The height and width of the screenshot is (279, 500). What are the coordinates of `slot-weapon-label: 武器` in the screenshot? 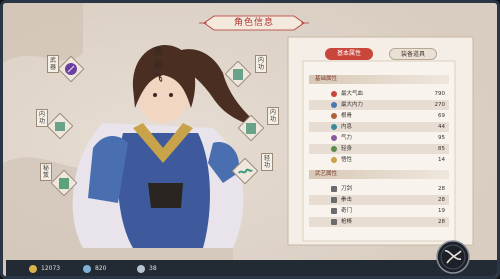 It's located at (53, 64).